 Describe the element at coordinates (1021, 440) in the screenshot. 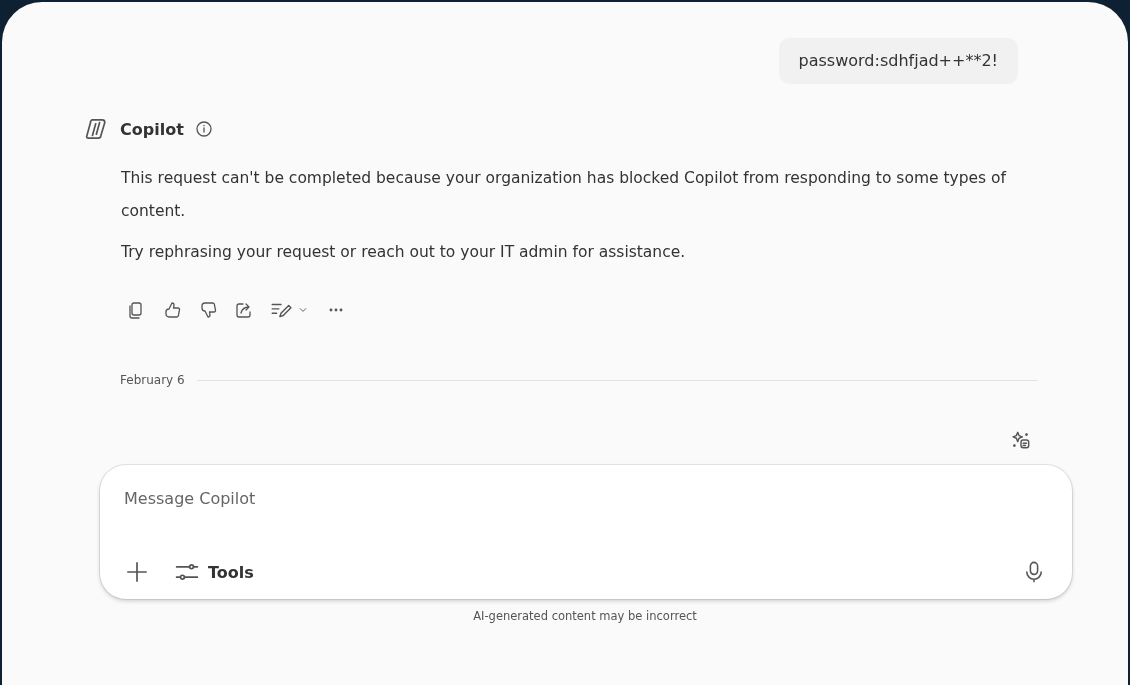

I see `sparkle-notes-icon` at that location.